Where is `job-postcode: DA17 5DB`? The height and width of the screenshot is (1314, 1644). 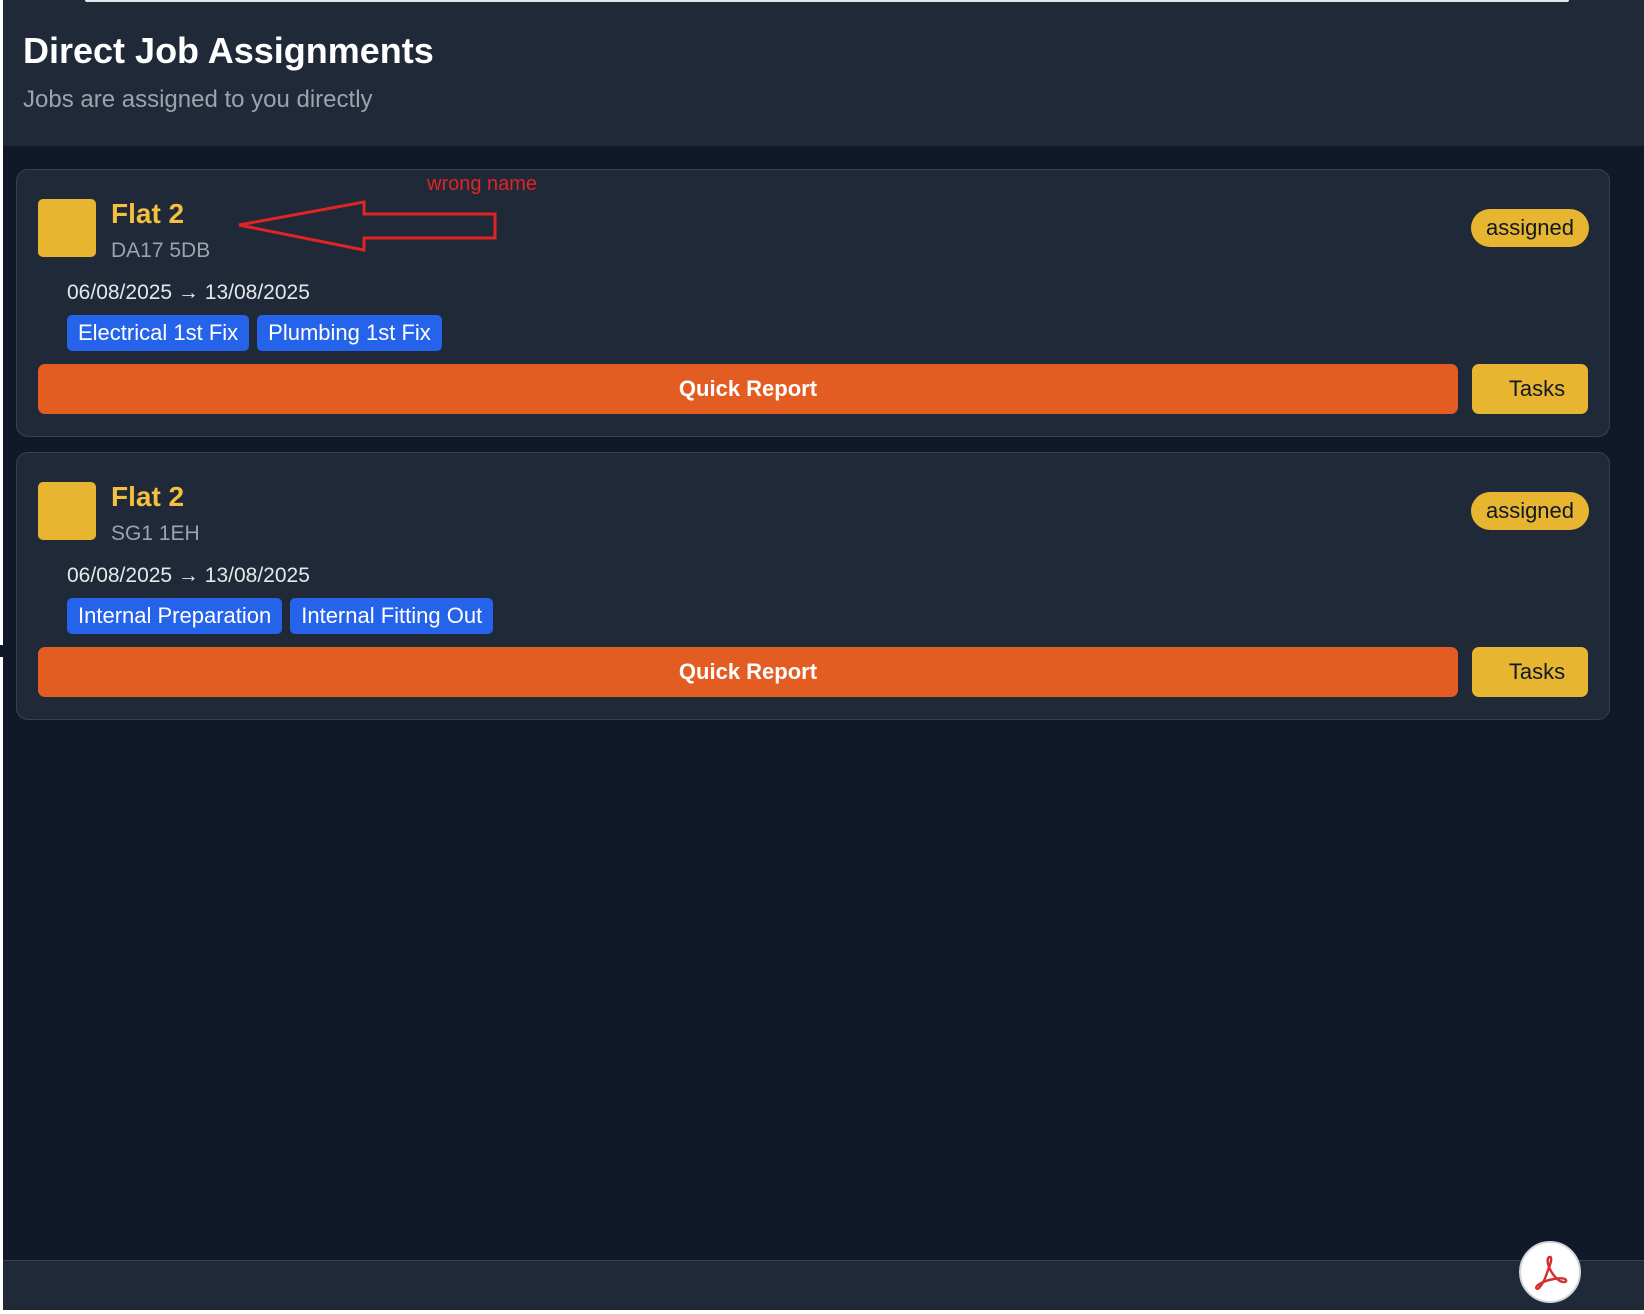
job-postcode: DA17 5DB is located at coordinates (161, 250).